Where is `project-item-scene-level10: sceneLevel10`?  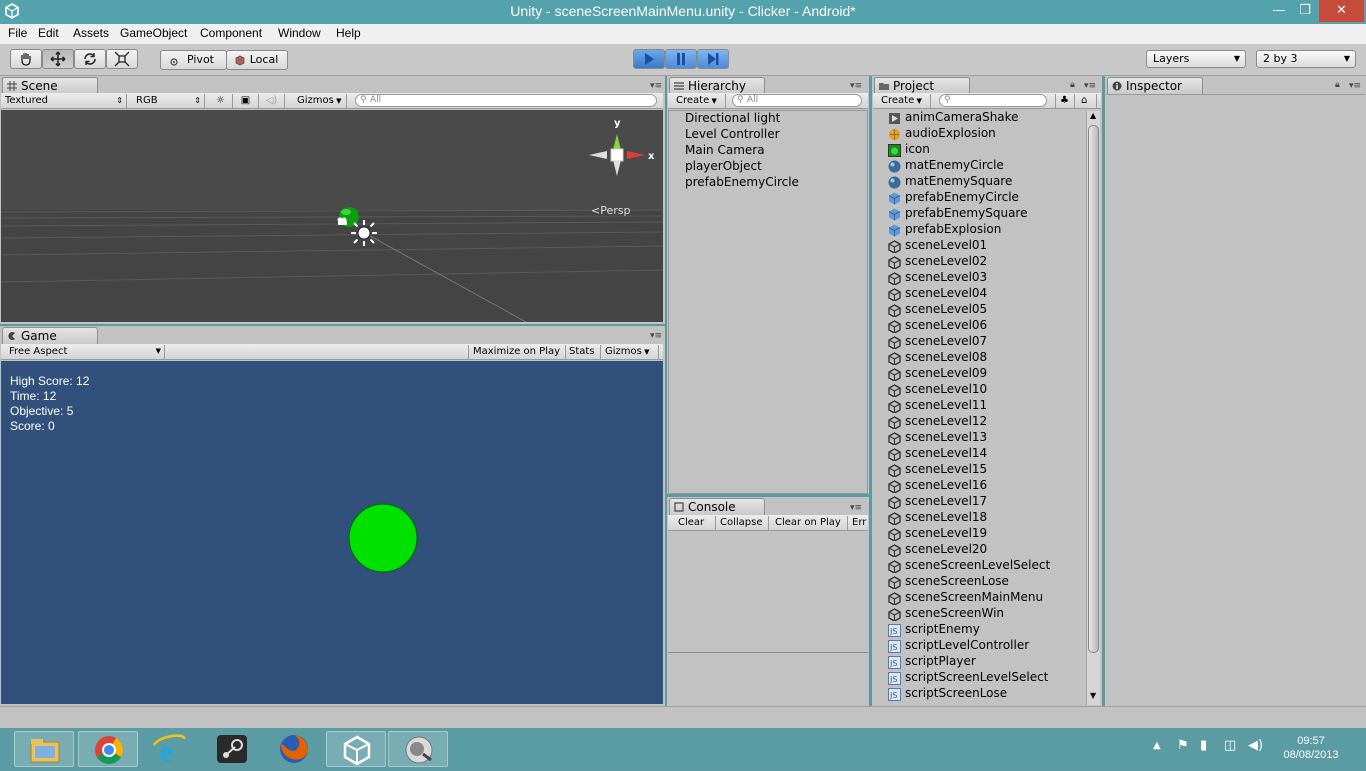 project-item-scene-level10: sceneLevel10 is located at coordinates (946, 389).